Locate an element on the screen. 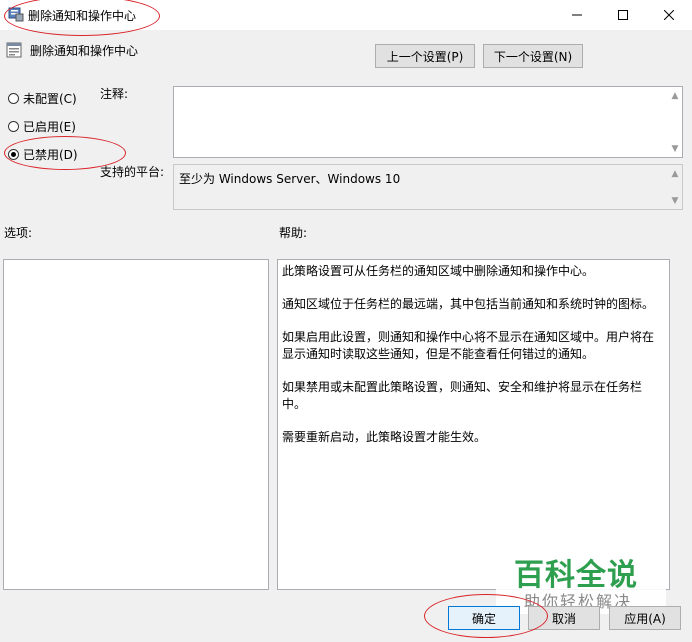 The image size is (692, 642). ok-annotation-circle is located at coordinates (486, 616).